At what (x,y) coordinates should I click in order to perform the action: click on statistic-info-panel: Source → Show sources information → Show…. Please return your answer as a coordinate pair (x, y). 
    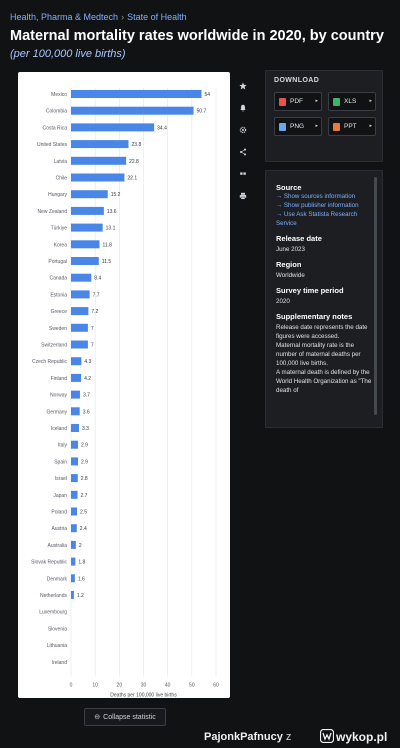
    Looking at the image, I should click on (324, 299).